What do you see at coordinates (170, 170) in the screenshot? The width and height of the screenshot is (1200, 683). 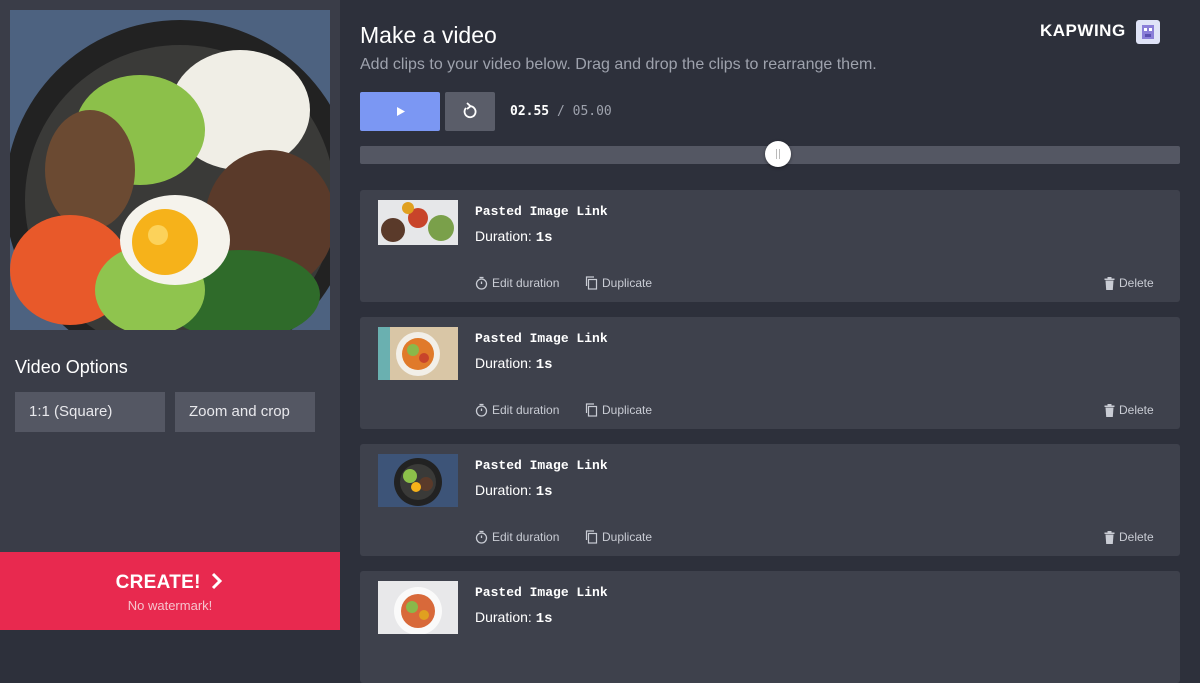 I see `video-preview-image` at bounding box center [170, 170].